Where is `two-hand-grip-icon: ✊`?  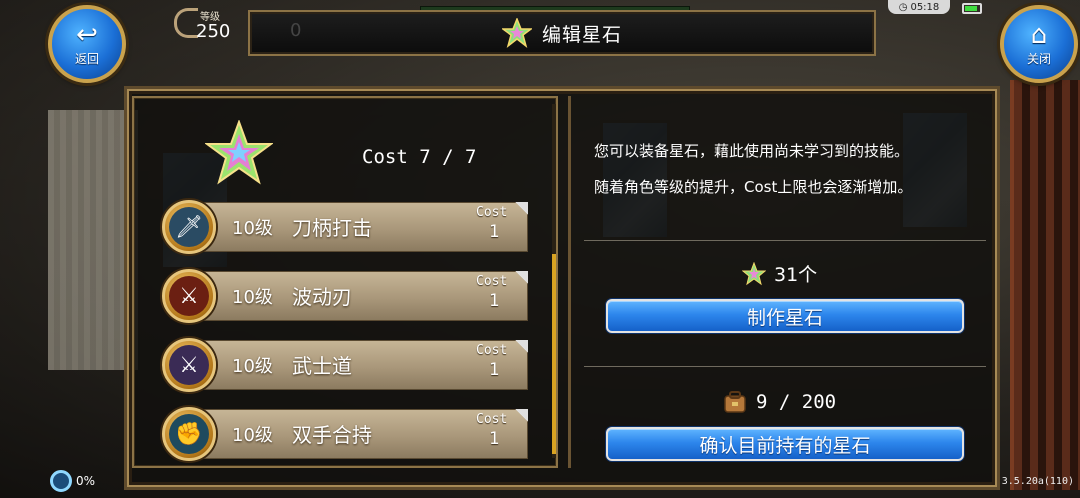 two-hand-grip-icon: ✊ is located at coordinates (189, 434).